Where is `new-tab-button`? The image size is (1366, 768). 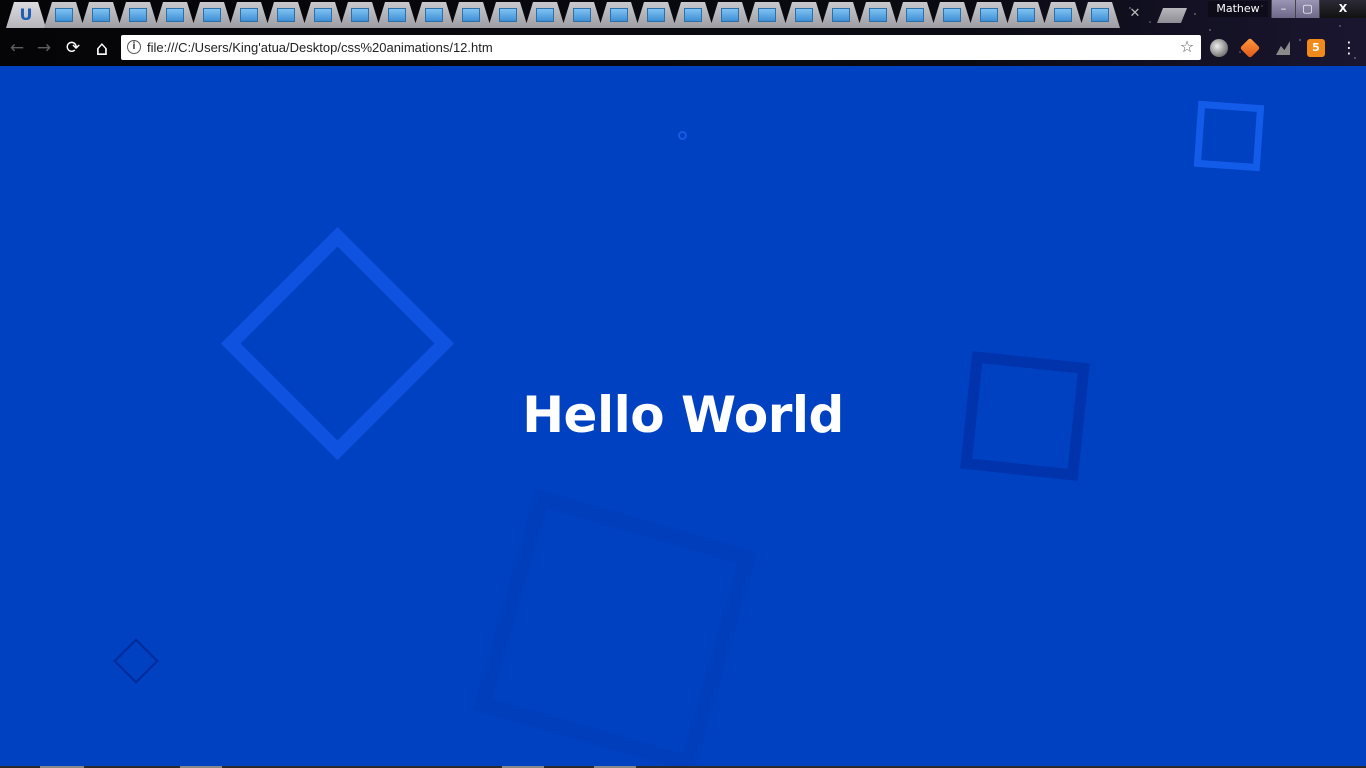
new-tab-button is located at coordinates (1172, 15).